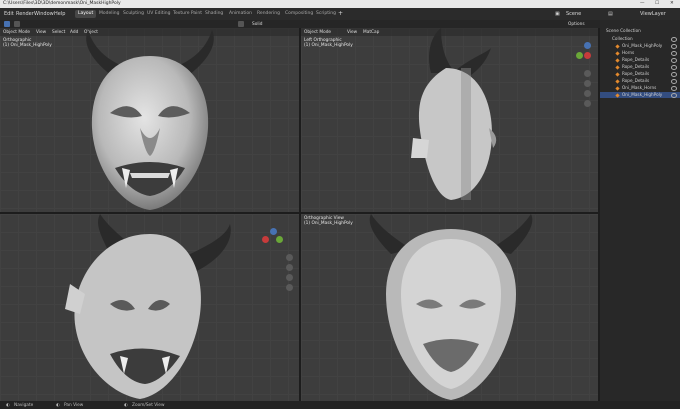  Describe the element at coordinates (640, 88) in the screenshot. I see `outliner-item: Oni_Mask_Horns` at that location.